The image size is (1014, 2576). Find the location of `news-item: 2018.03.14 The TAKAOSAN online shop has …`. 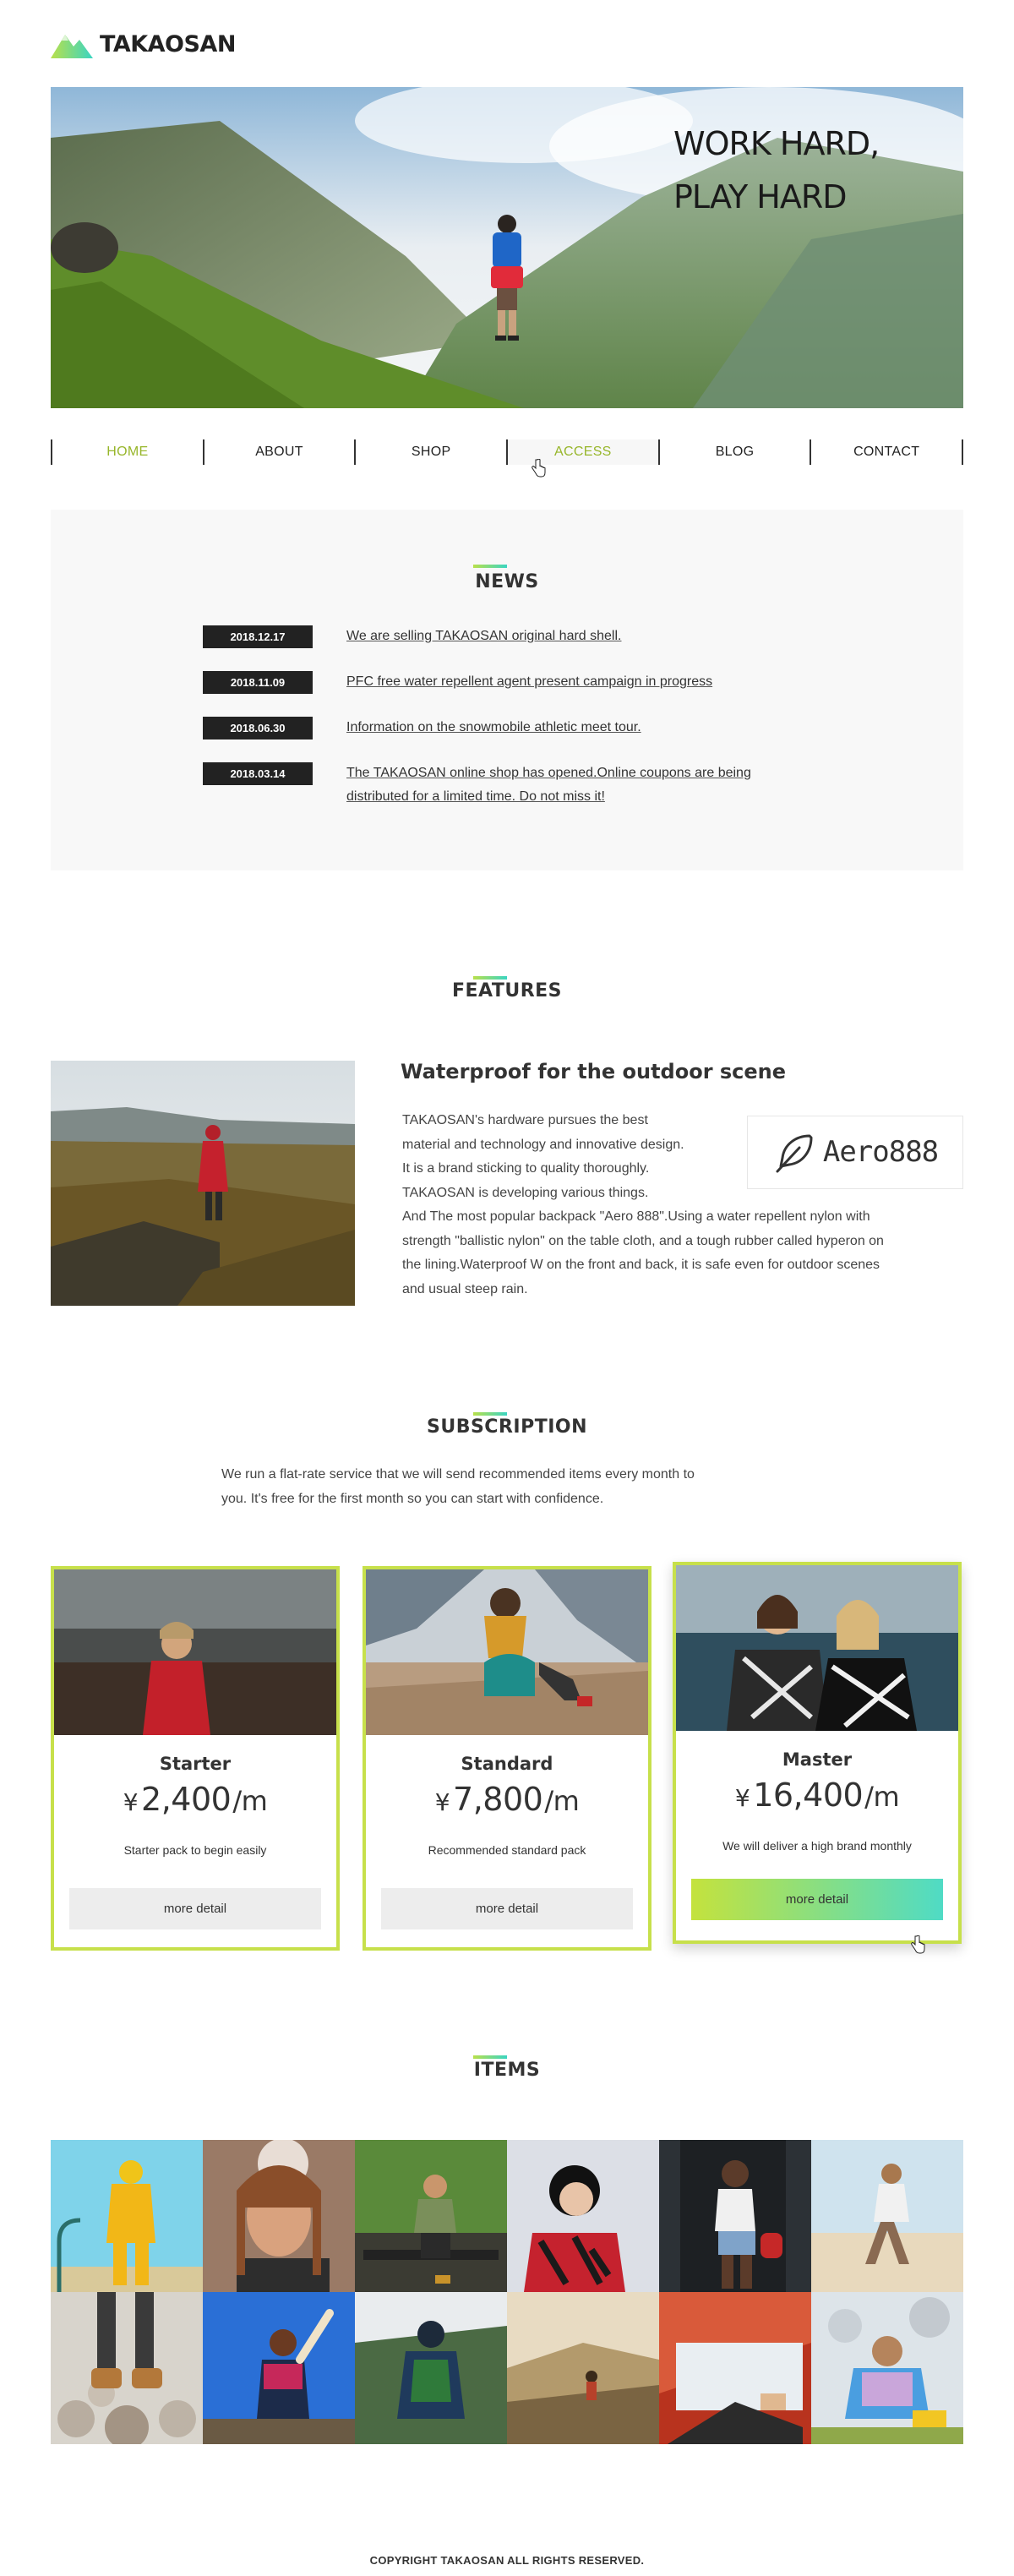

news-item: 2018.03.14 The TAKAOSAN online shop has … is located at coordinates (507, 785).